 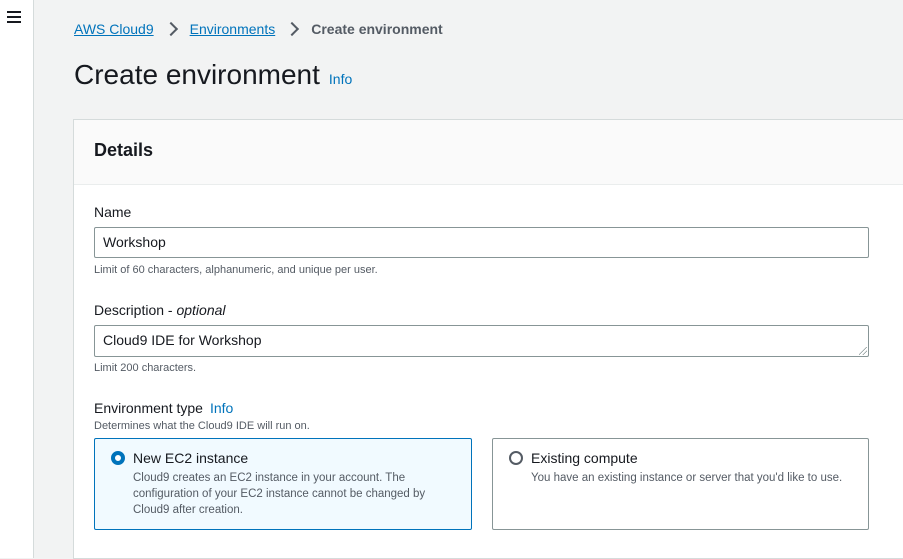 I want to click on radio-unselected-icon, so click(x=516, y=458).